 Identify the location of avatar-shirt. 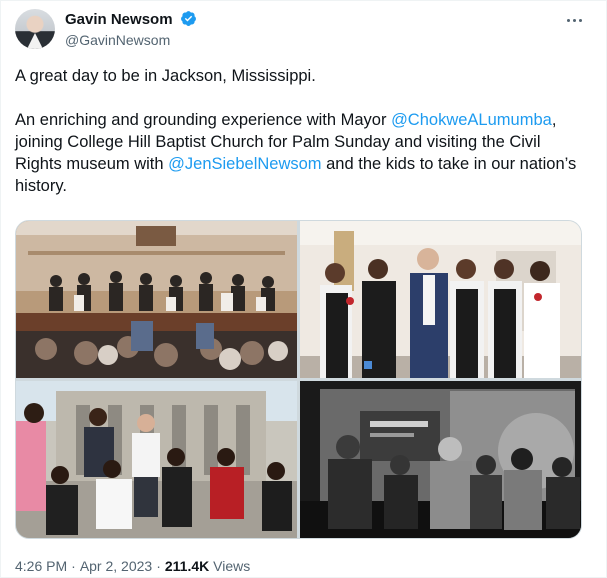
(35, 41).